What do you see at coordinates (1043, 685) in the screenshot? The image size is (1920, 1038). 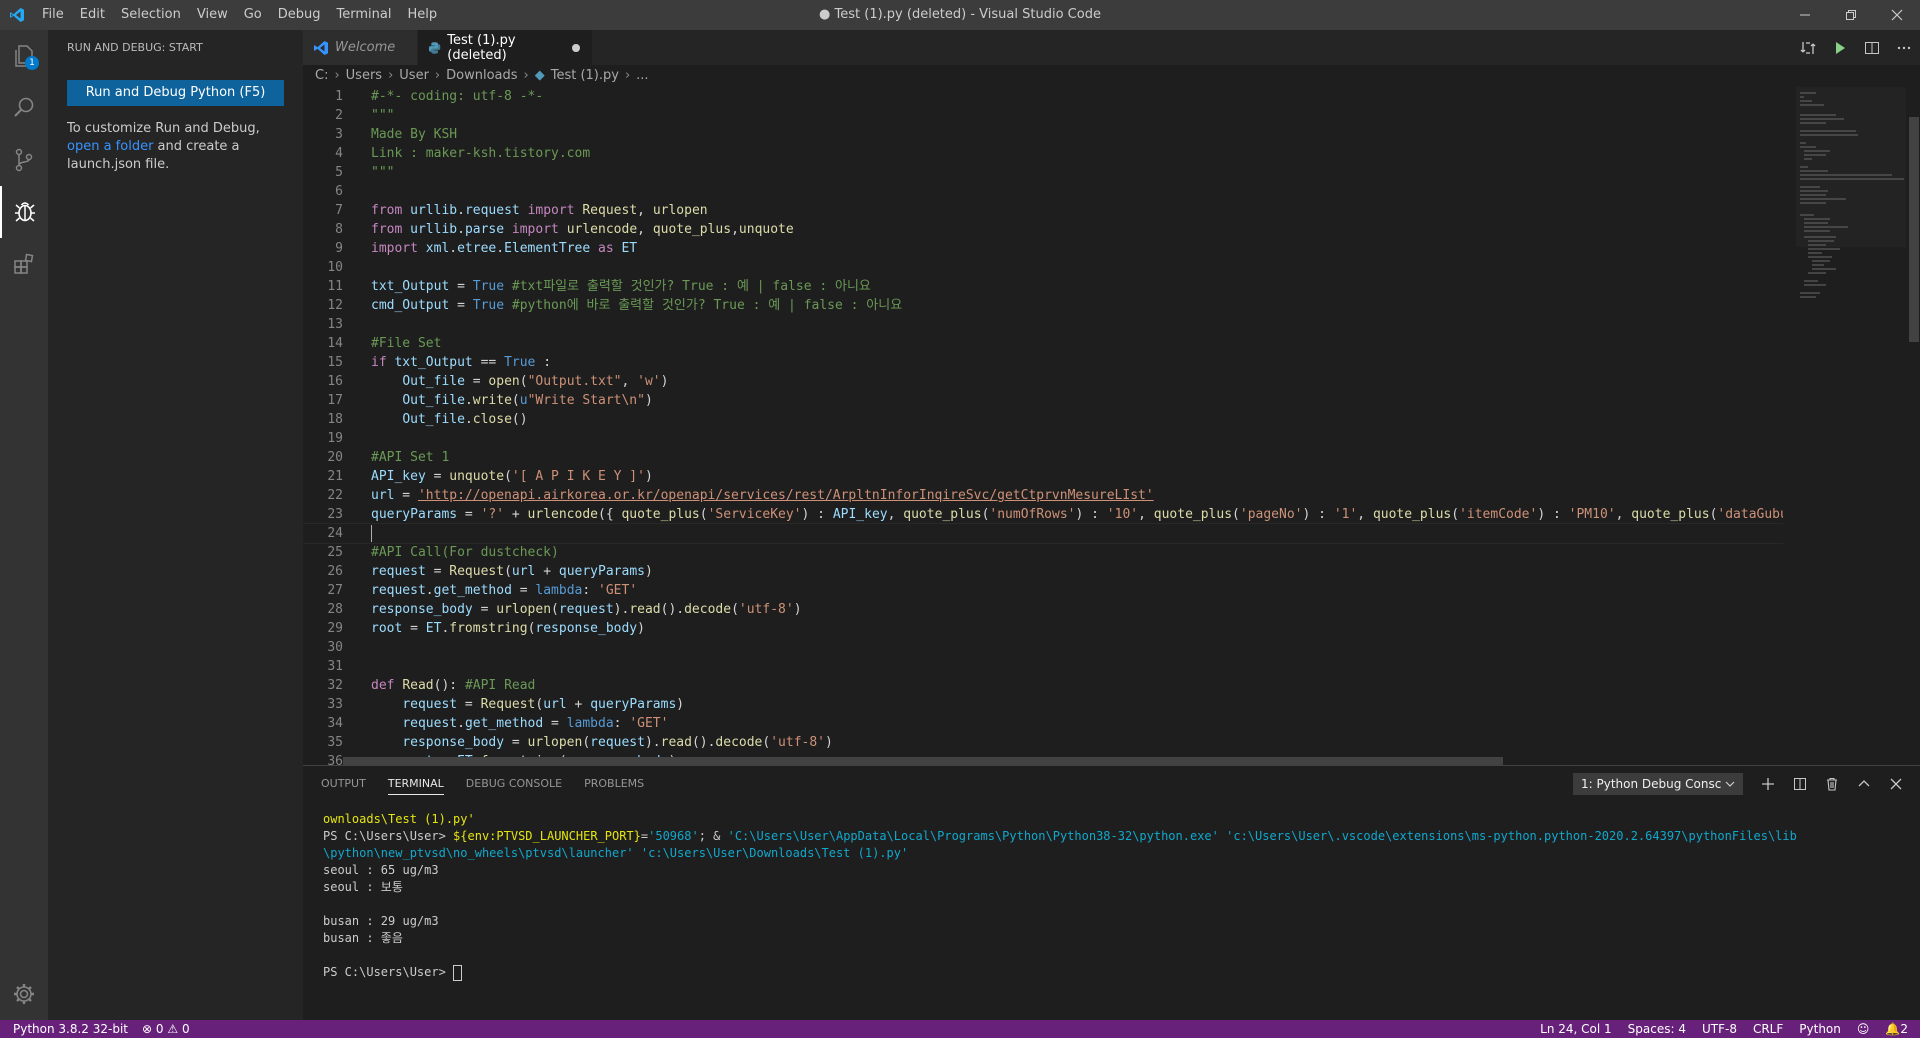 I see `code-line: 32 def Read(): #API Read` at bounding box center [1043, 685].